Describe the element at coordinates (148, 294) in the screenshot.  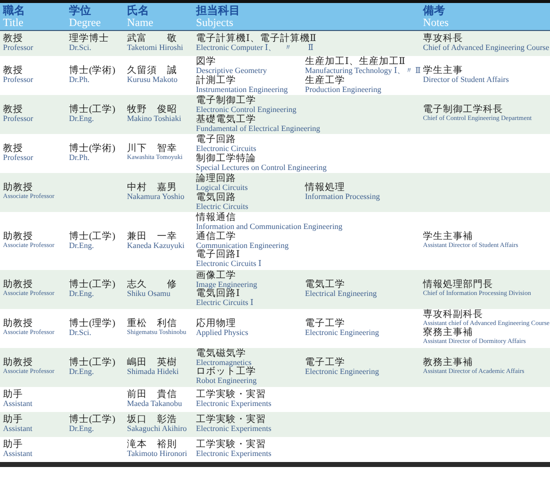
I see `cell-text: Shiku Osamu` at that location.